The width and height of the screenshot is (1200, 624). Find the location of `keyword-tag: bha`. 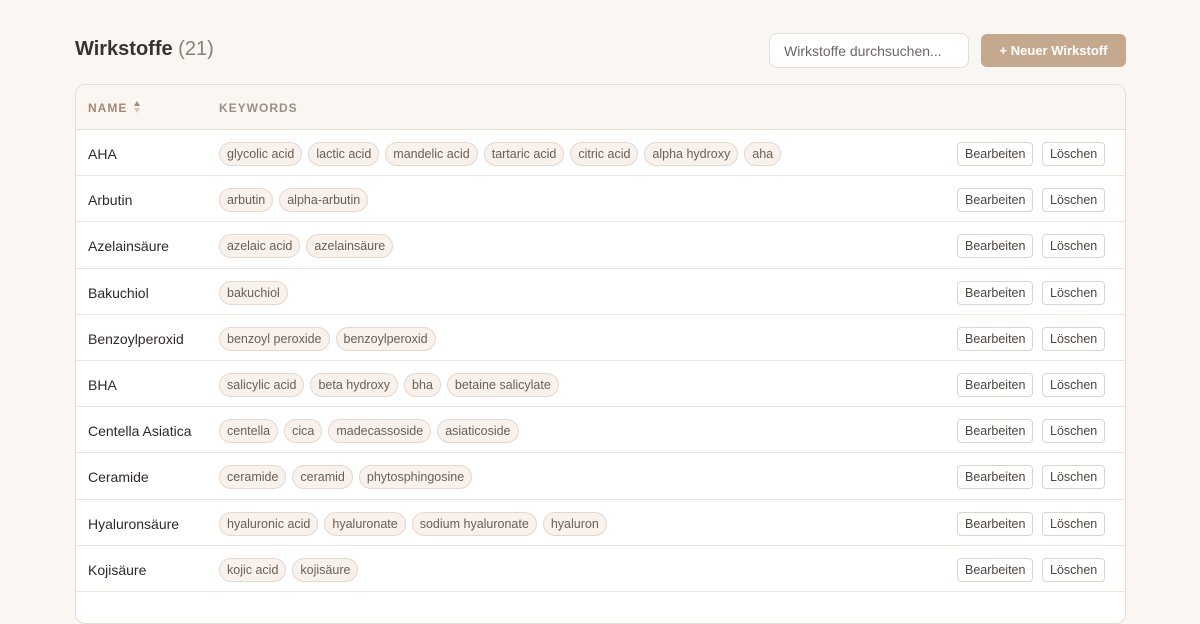

keyword-tag: bha is located at coordinates (422, 384).